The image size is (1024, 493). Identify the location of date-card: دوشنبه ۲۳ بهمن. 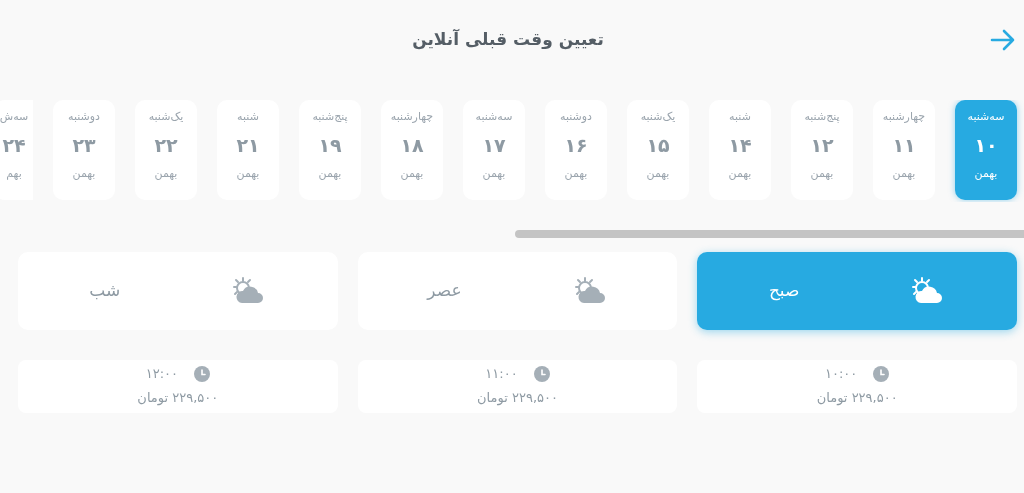
(84, 150).